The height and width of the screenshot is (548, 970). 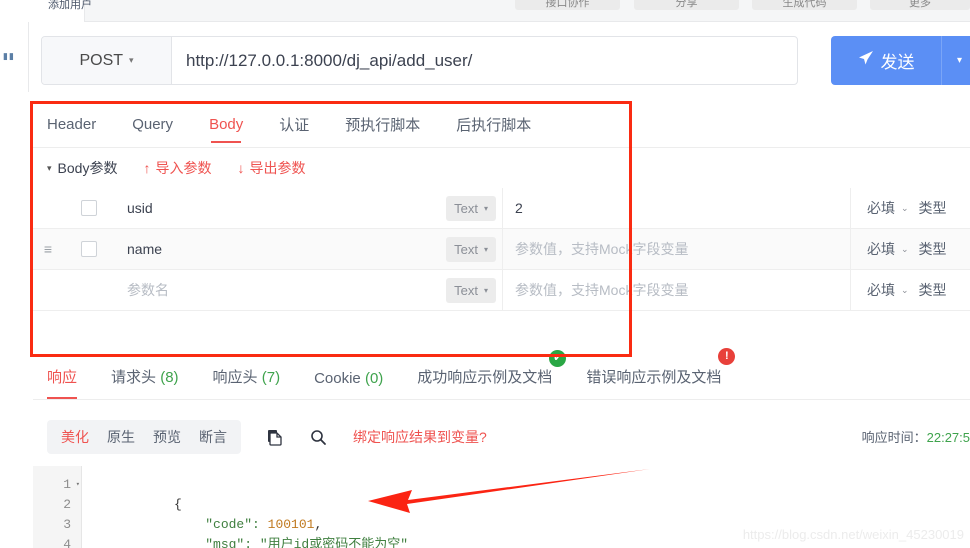 I want to click on top-button-collaborate: 接口协作, so click(x=567, y=5).